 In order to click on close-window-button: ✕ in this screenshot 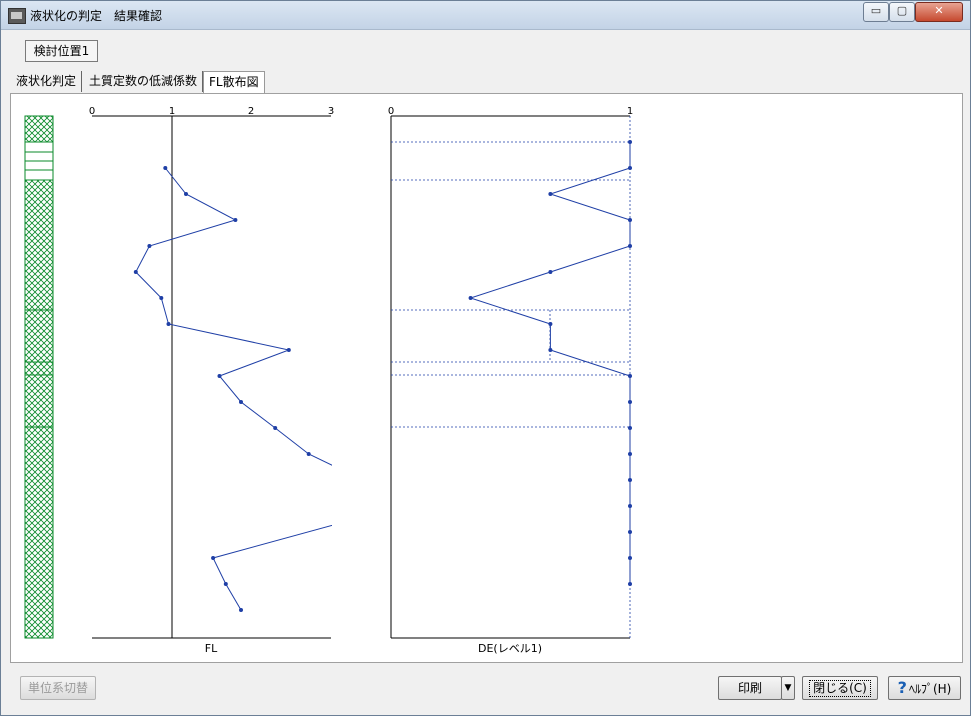, I will do `click(939, 12)`.